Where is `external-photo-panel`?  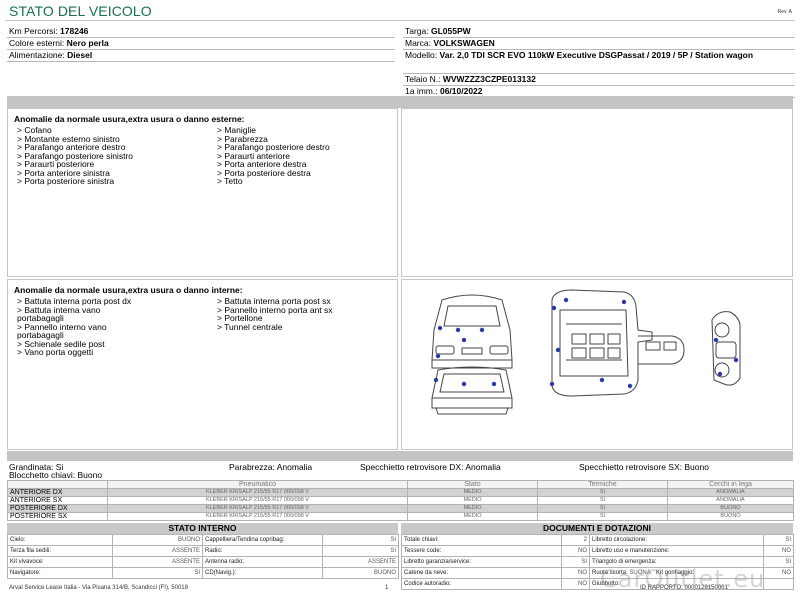
external-photo-panel is located at coordinates (597, 192).